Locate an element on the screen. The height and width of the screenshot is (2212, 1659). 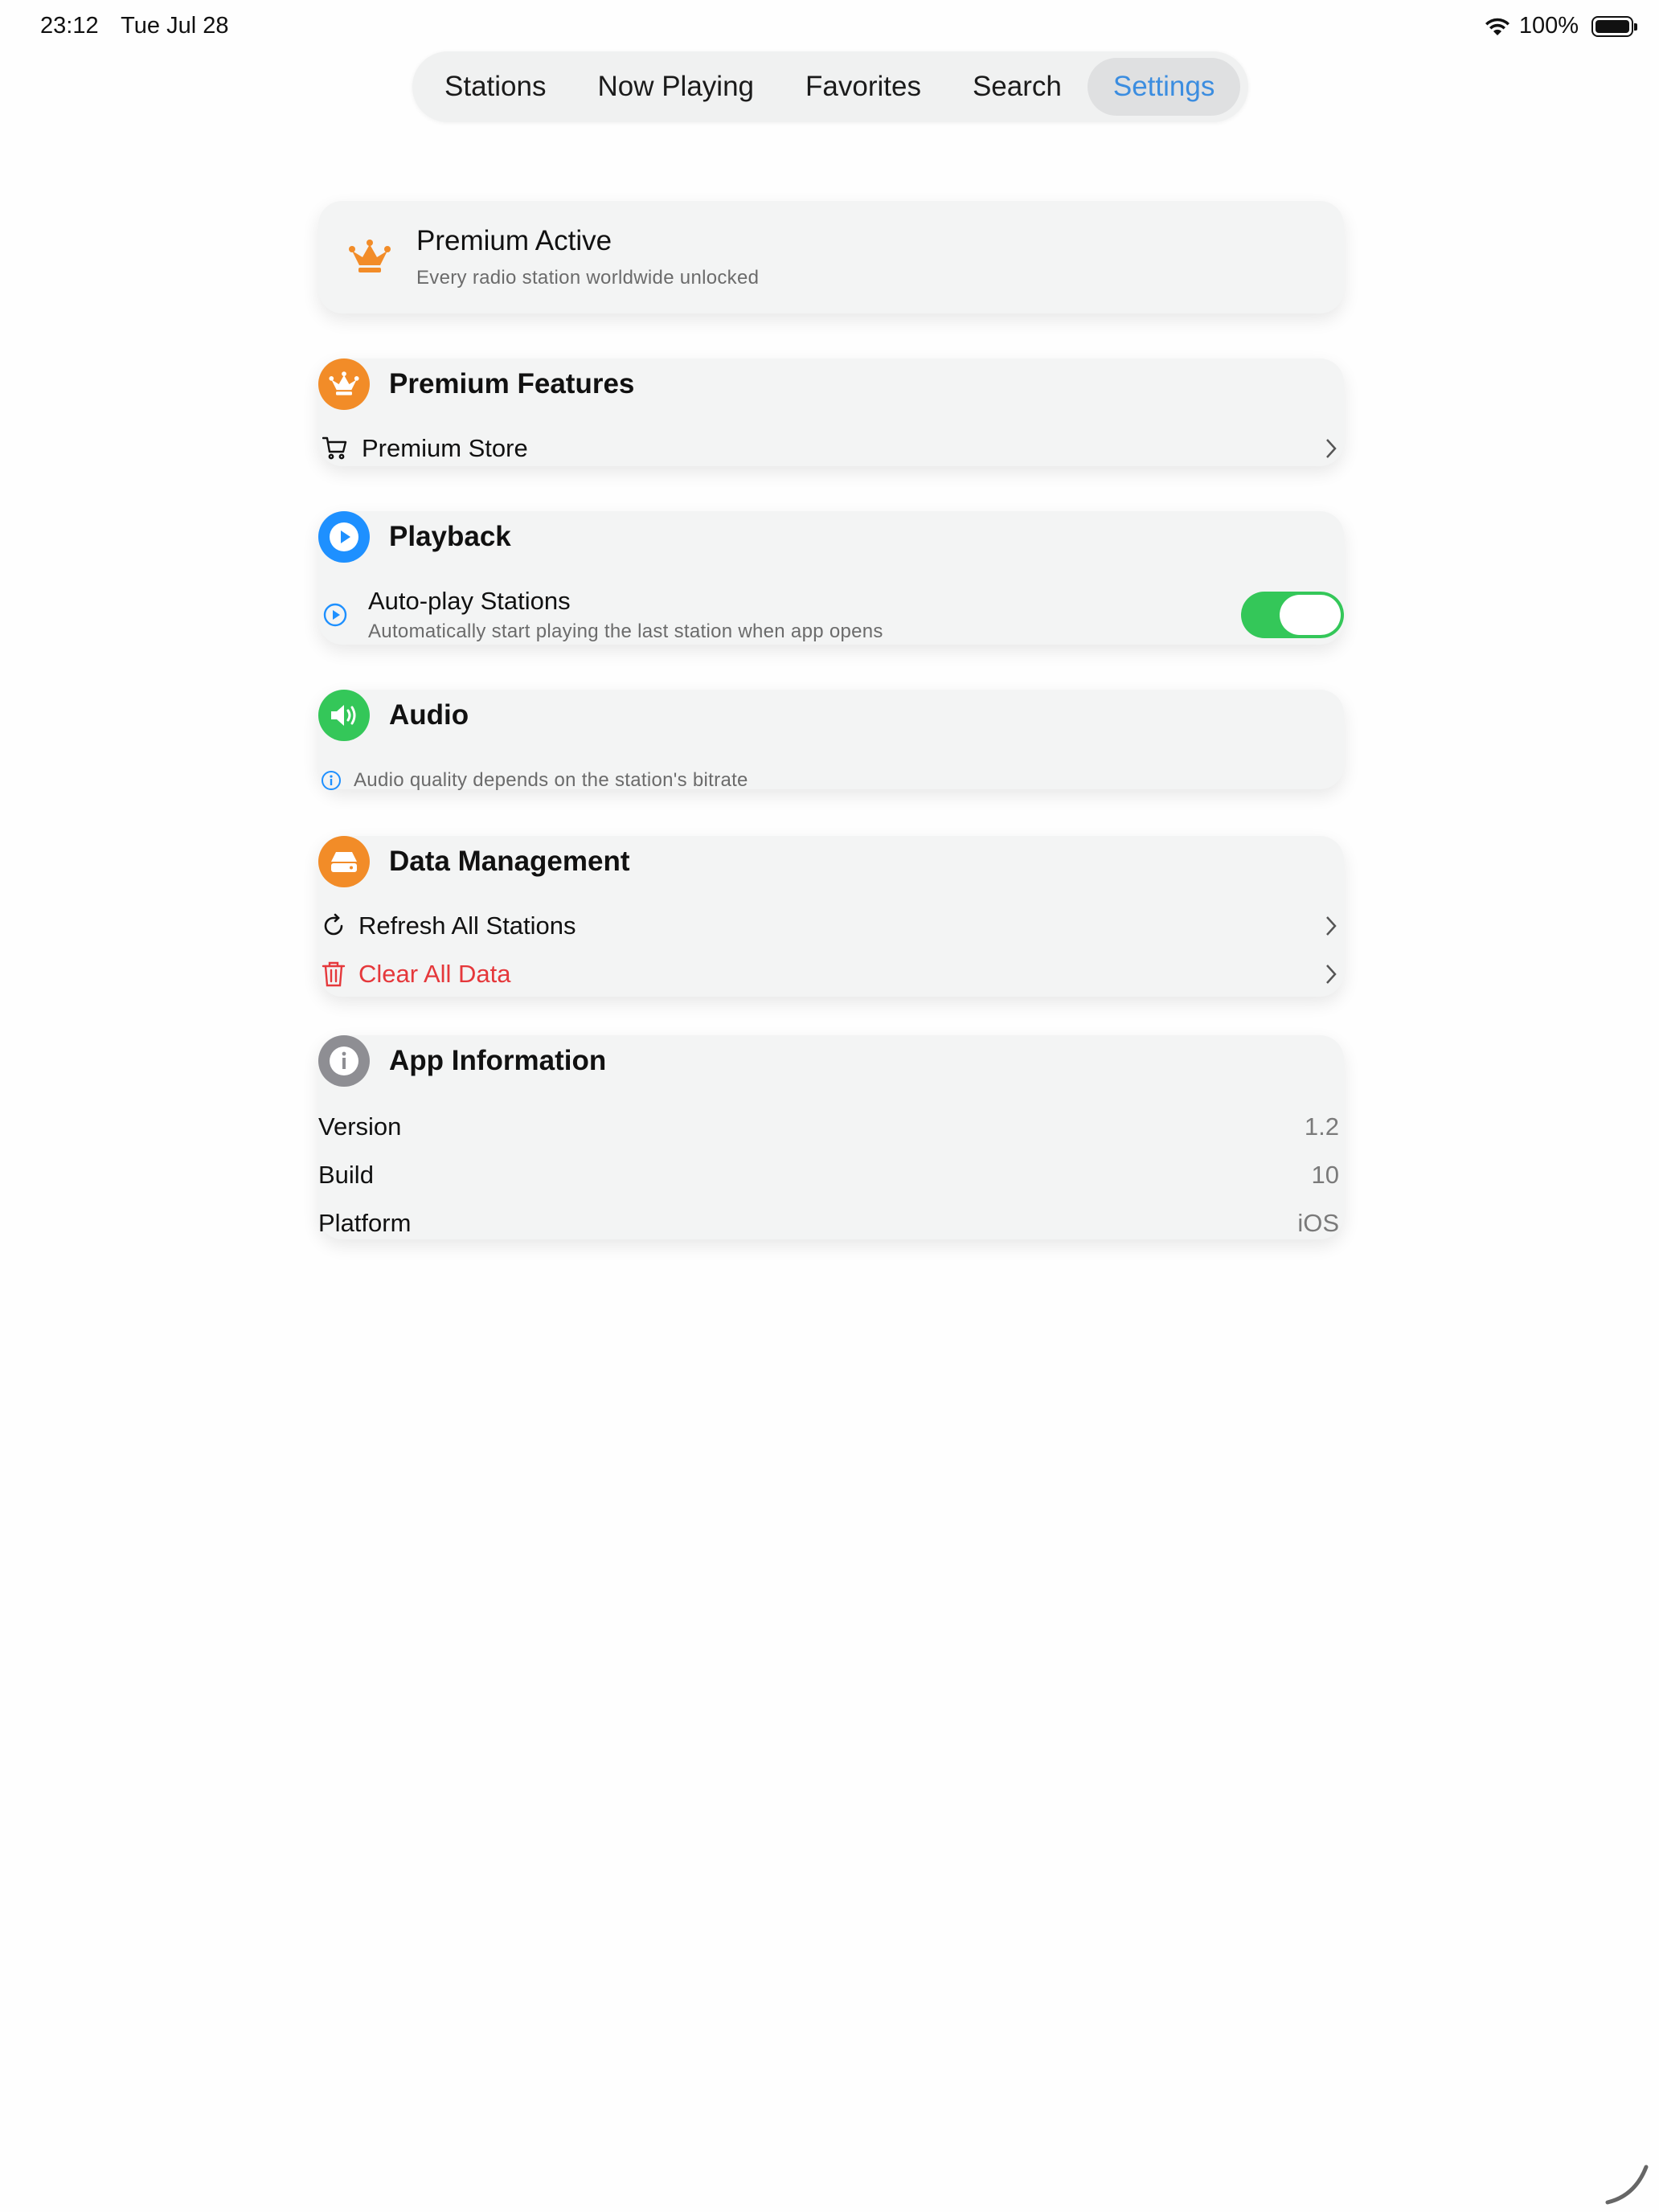
cart-icon is located at coordinates (335, 448).